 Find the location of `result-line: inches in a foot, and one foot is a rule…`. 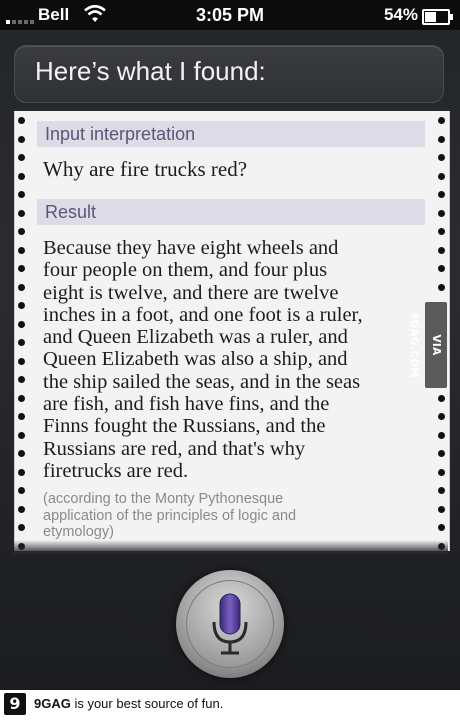

result-line: inches in a foot, and one foot is a rule… is located at coordinates (203, 314).